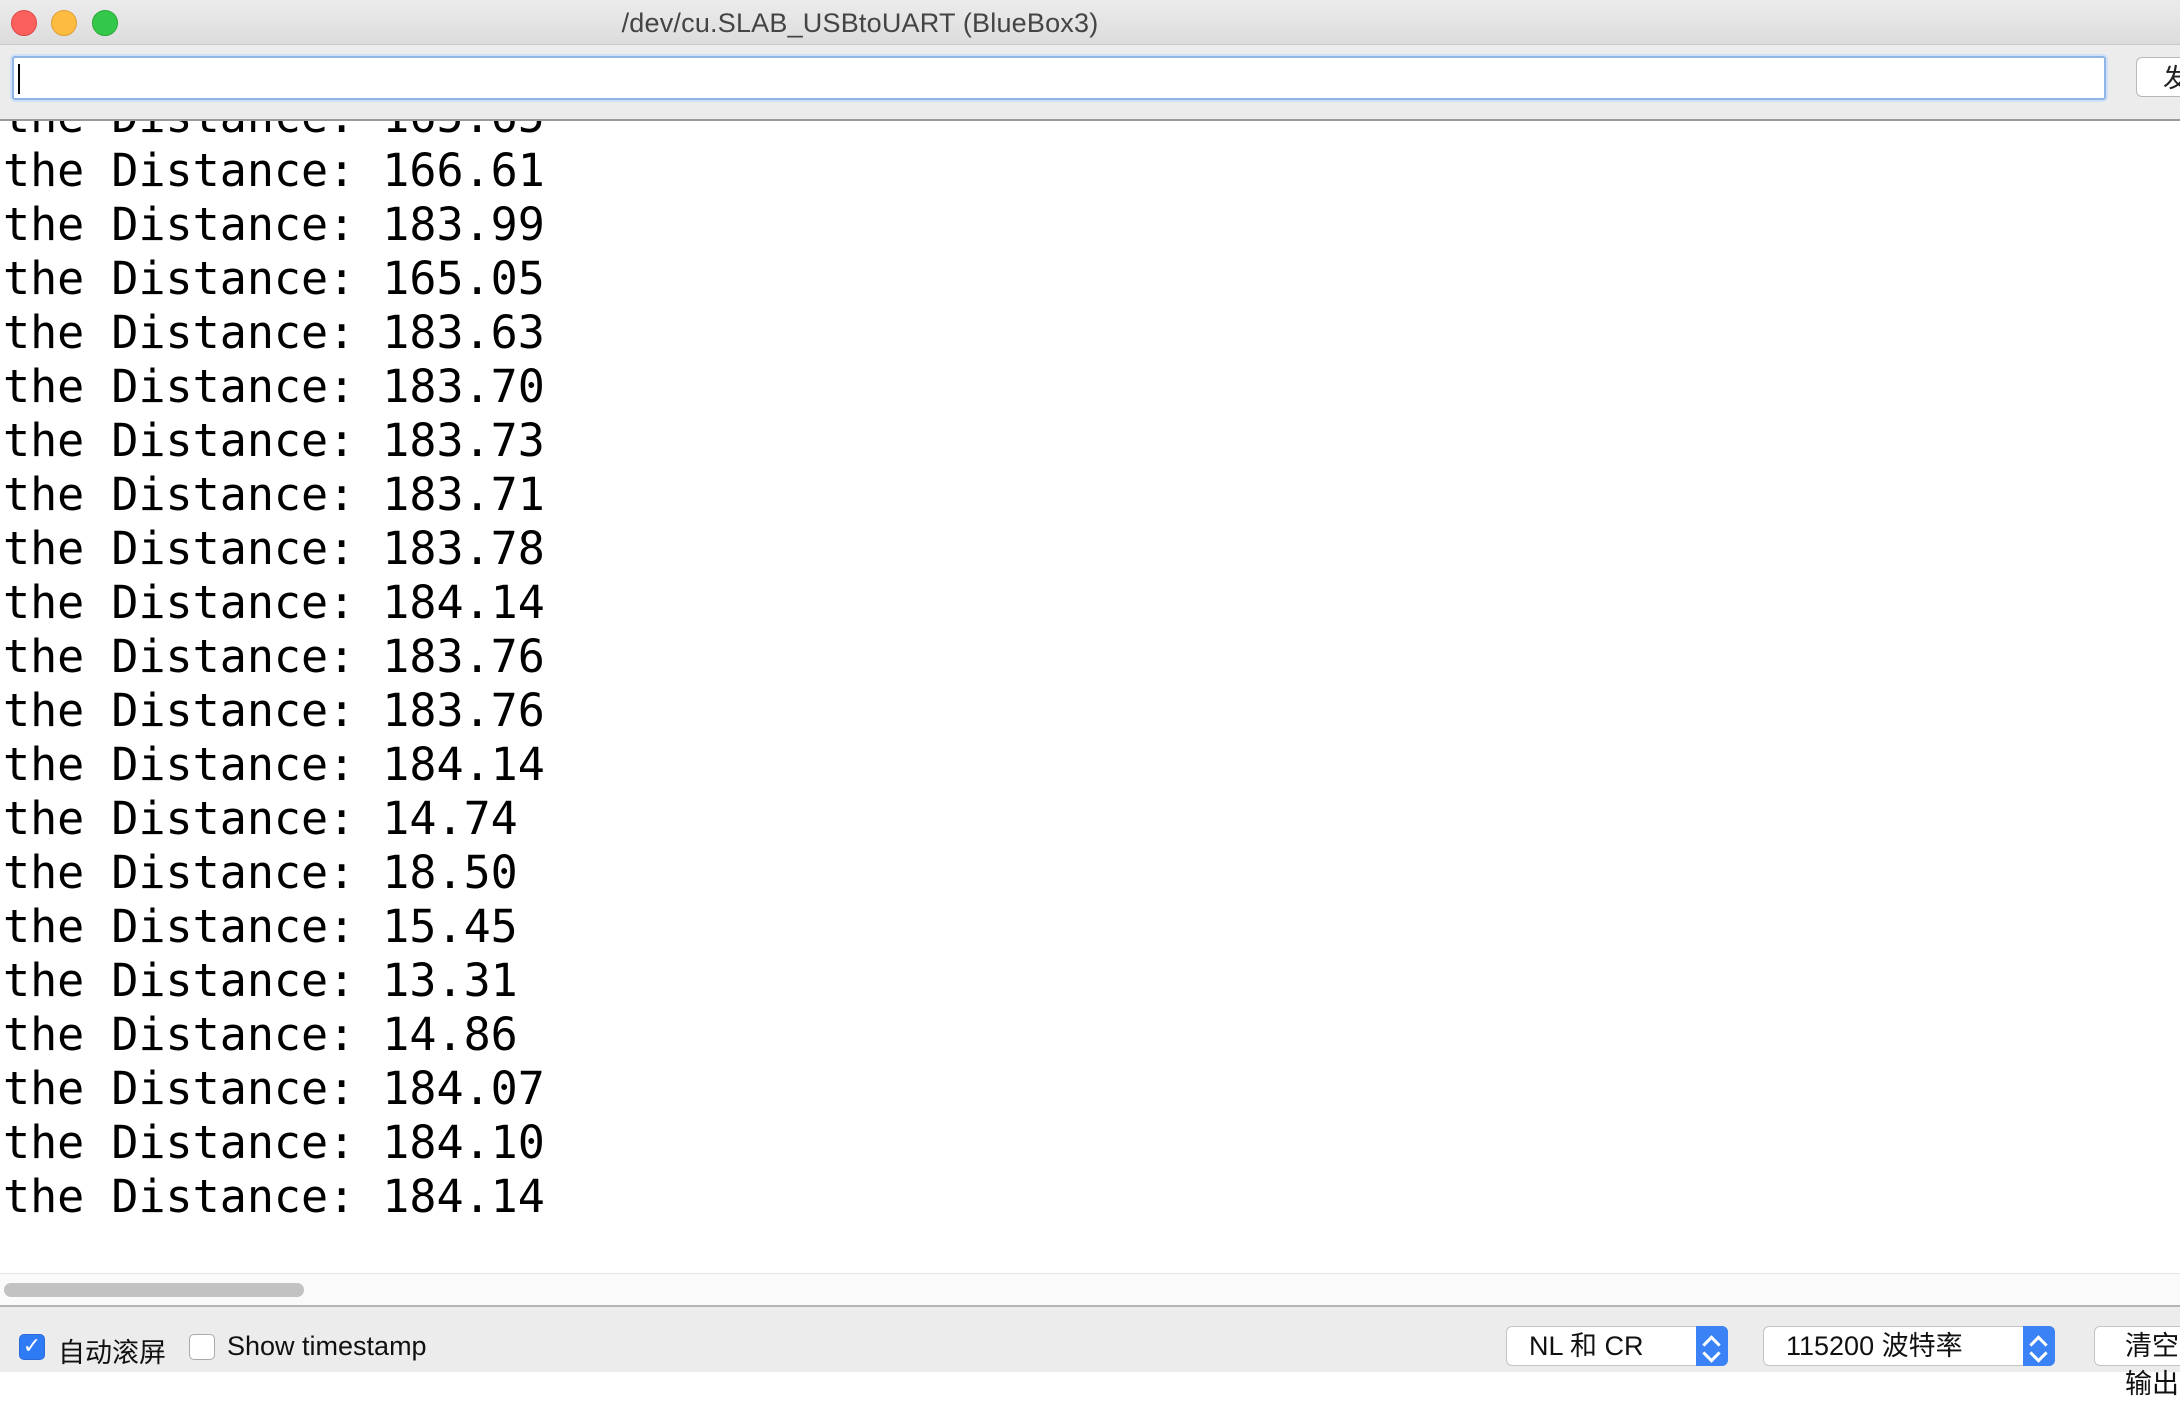 Image resolution: width=2180 pixels, height=1403 pixels. What do you see at coordinates (274, 494) in the screenshot?
I see `output-line: the Distance: 183.71` at bounding box center [274, 494].